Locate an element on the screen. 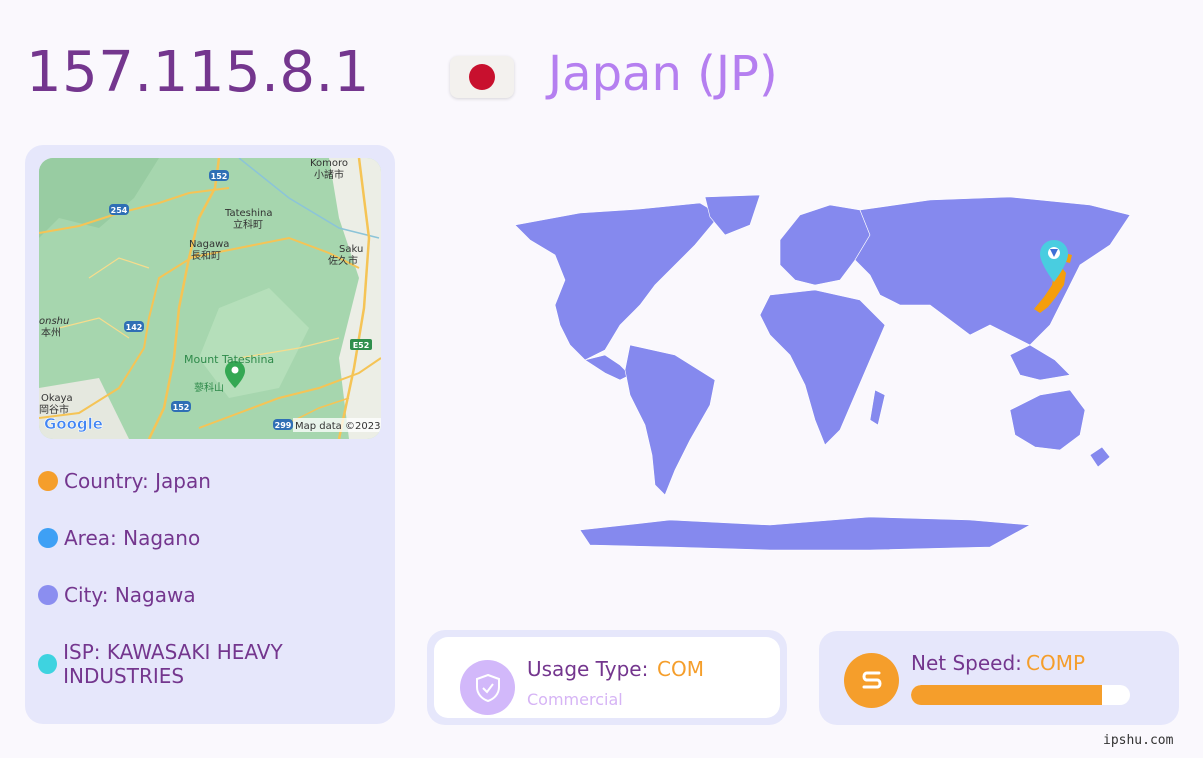 Image resolution: width=1203 pixels, height=758 pixels. map-label-tateshina-jp: 立科町 is located at coordinates (248, 224).